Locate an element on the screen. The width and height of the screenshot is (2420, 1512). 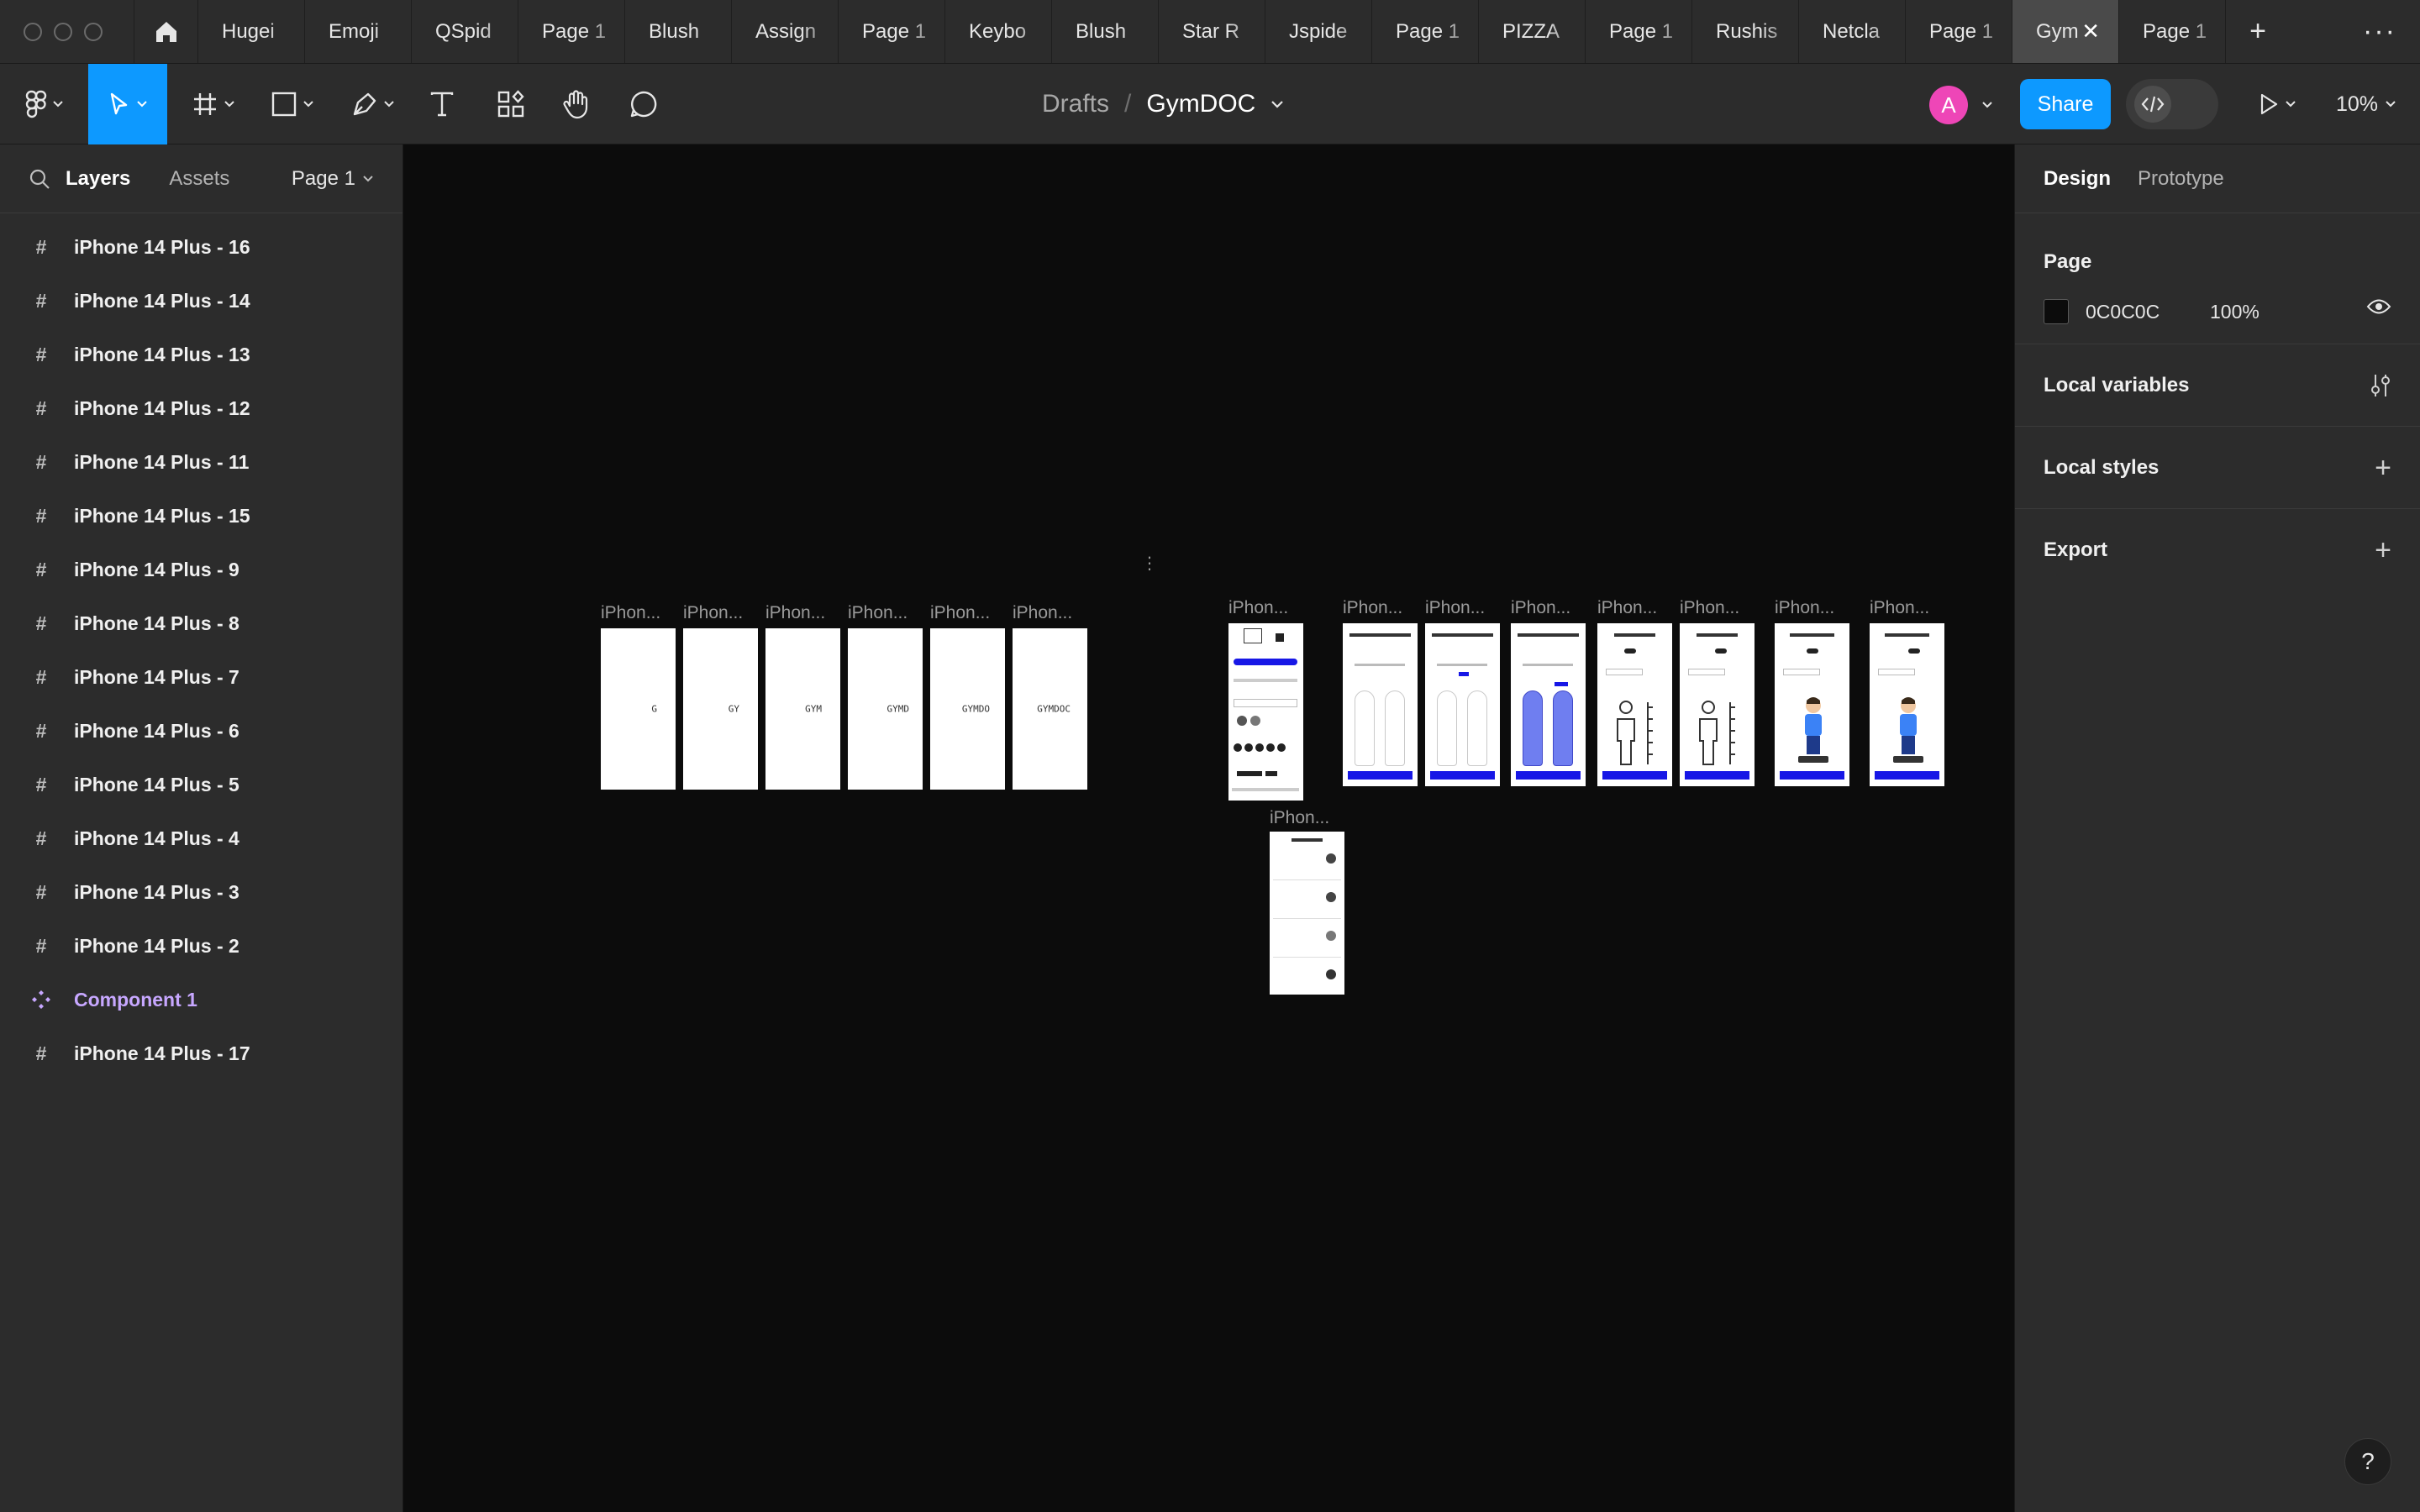
layer-row: # iPhone 14 Plus - 3 is located at coordinates (201, 892).